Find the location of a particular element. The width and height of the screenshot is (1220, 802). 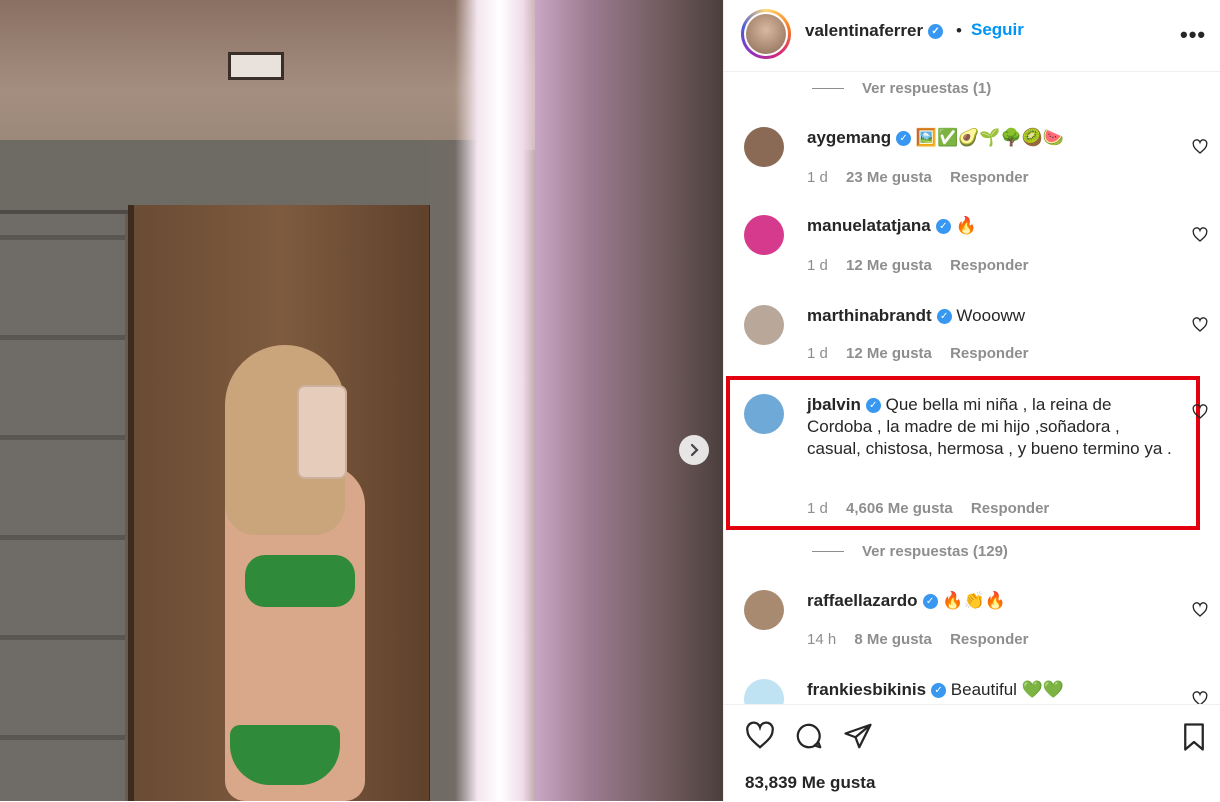

comment-body: Woooww is located at coordinates (991, 315).